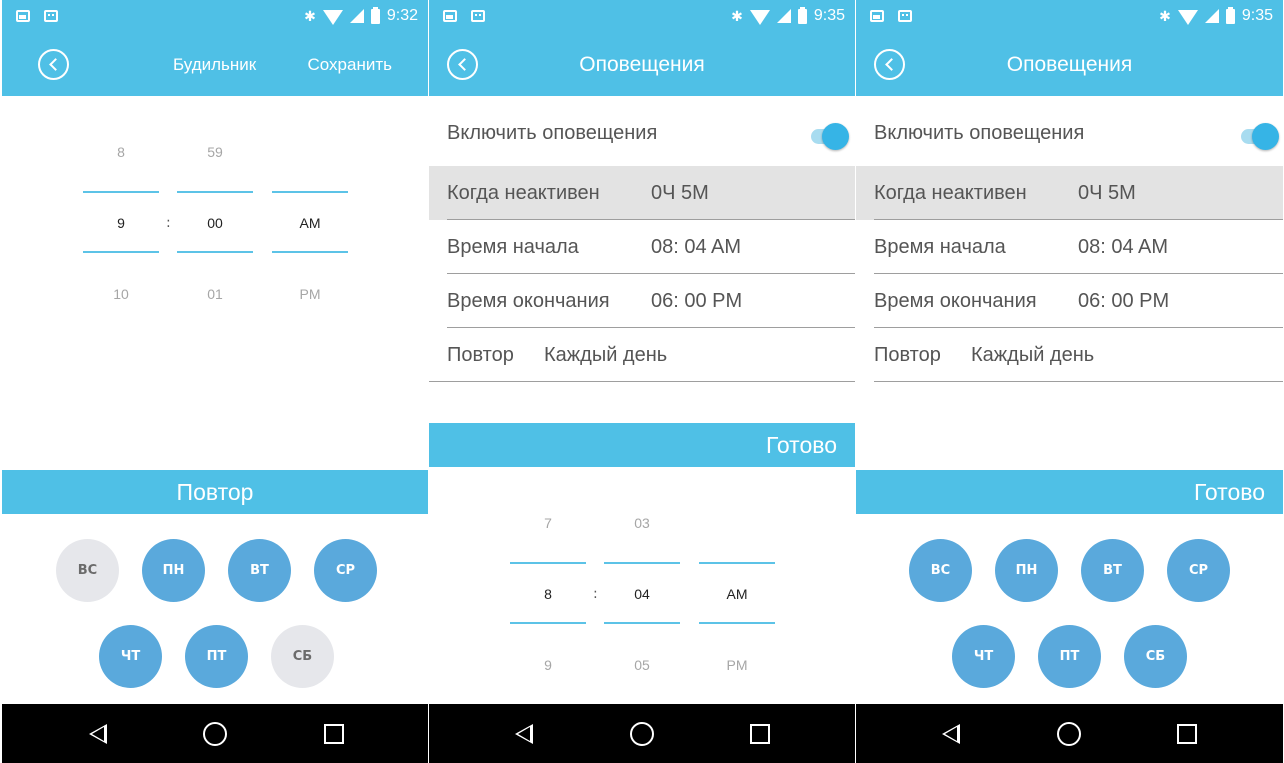  I want to click on hour-prev: 7, so click(548, 523).